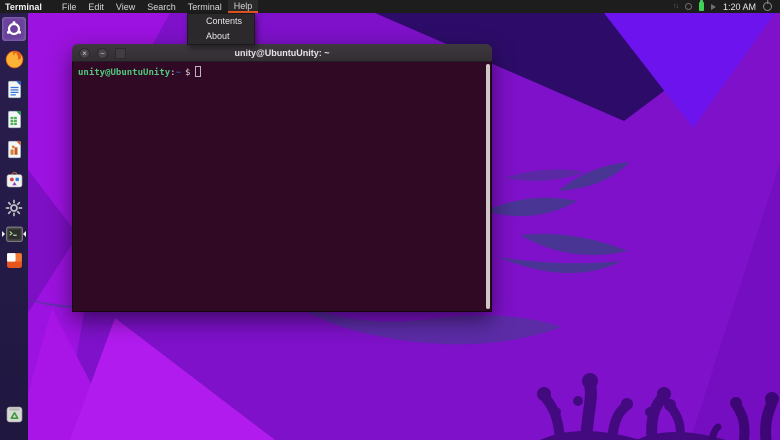 This screenshot has height=440, width=780. I want to click on libreoffice-calc-icon, so click(14, 119).